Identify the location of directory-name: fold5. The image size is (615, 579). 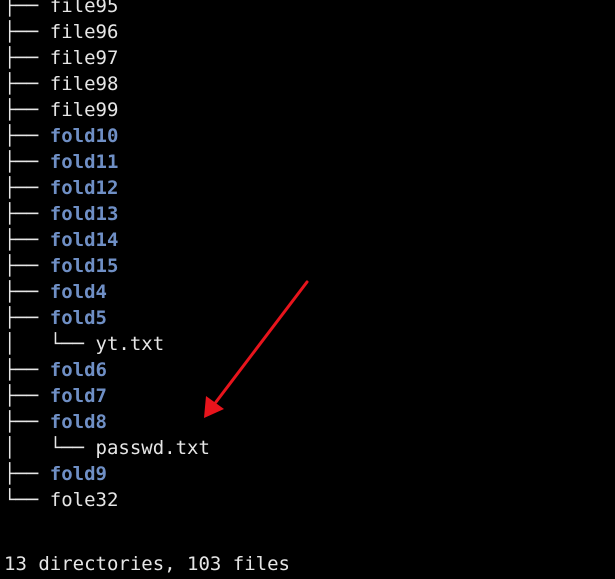
(78, 318).